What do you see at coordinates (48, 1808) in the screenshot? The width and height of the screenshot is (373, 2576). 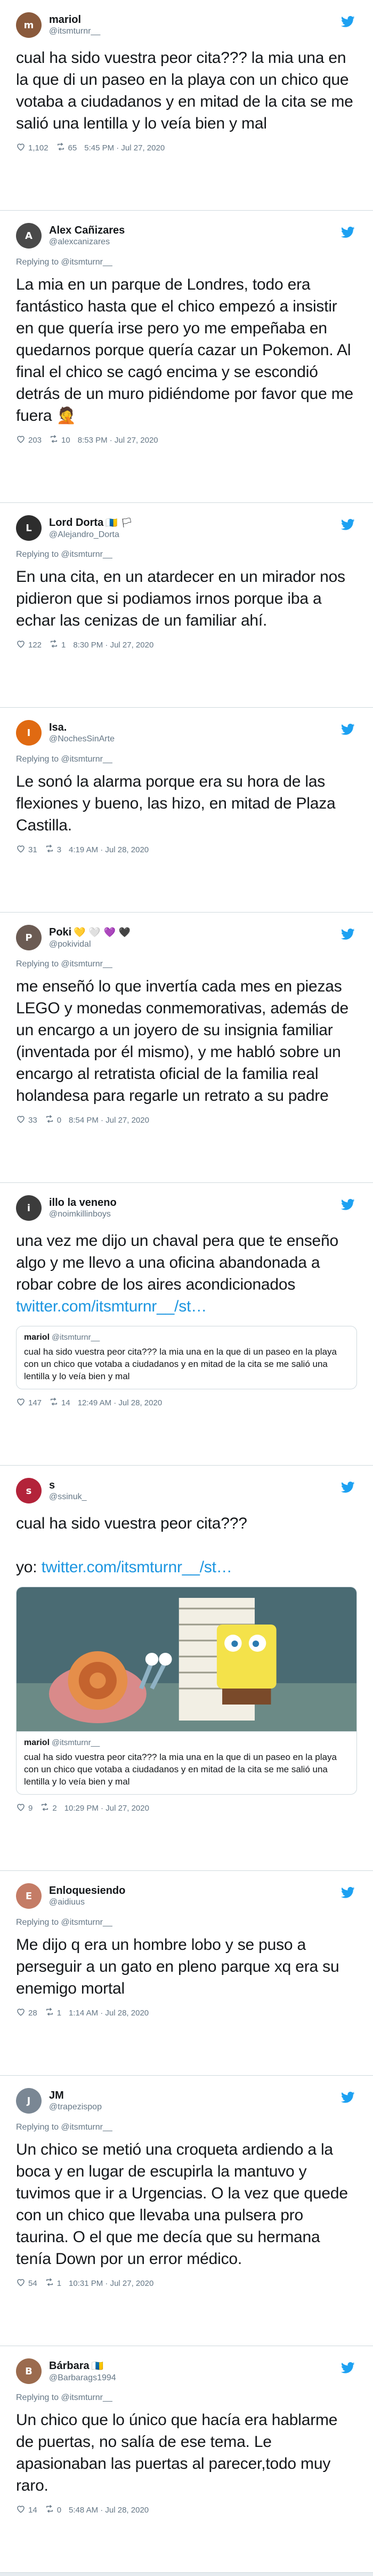 I see `retweet-button: 2` at bounding box center [48, 1808].